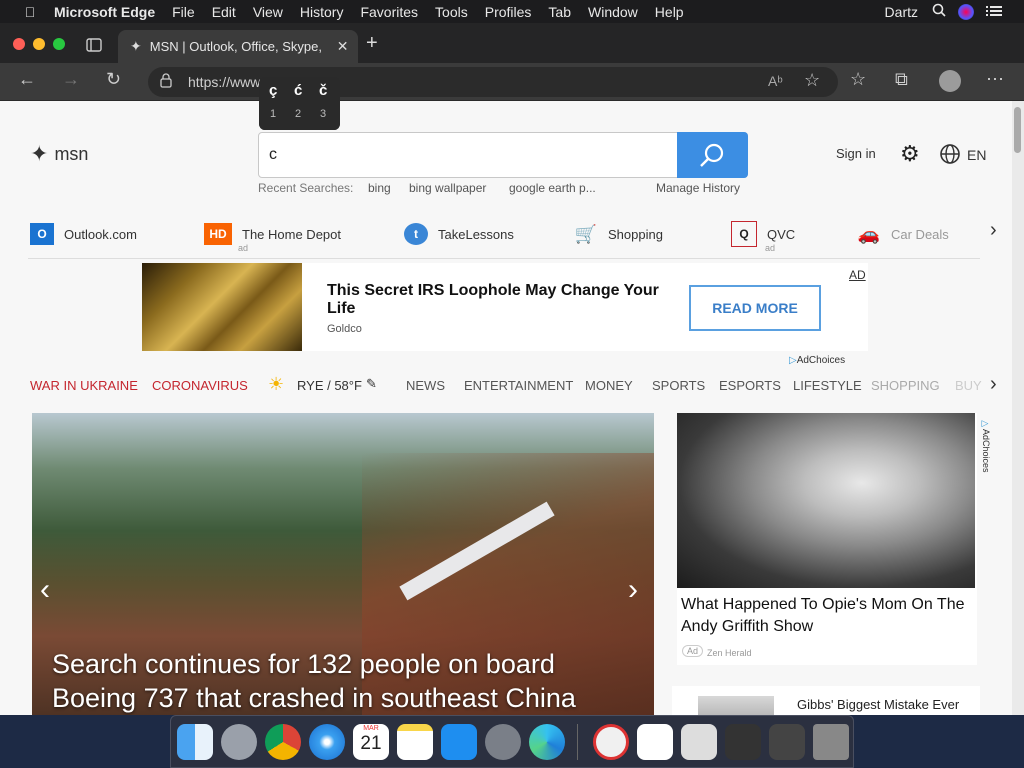  I want to click on msn-logo: ✦ msn, so click(59, 154).